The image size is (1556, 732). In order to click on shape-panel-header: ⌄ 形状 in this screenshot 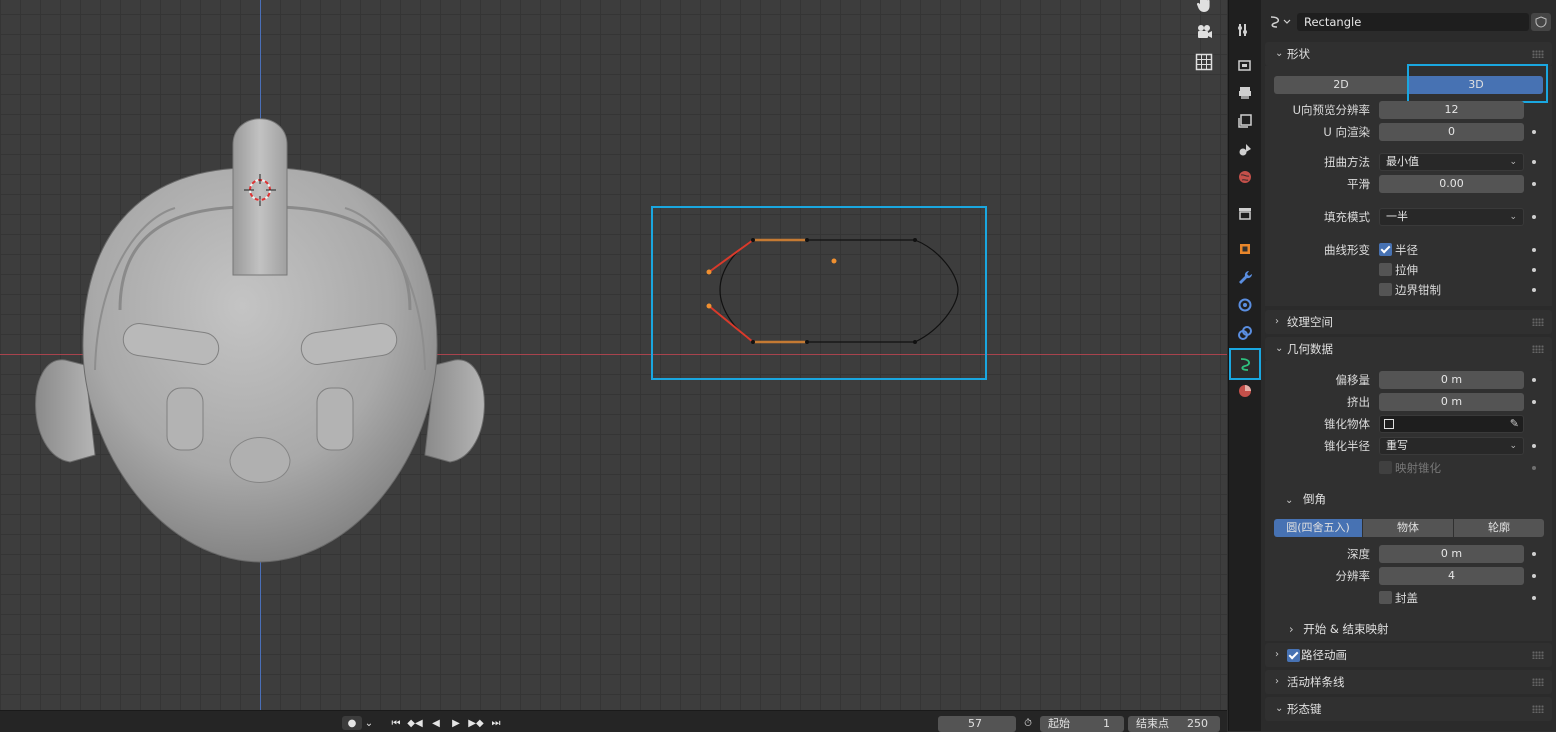, I will do `click(1408, 54)`.